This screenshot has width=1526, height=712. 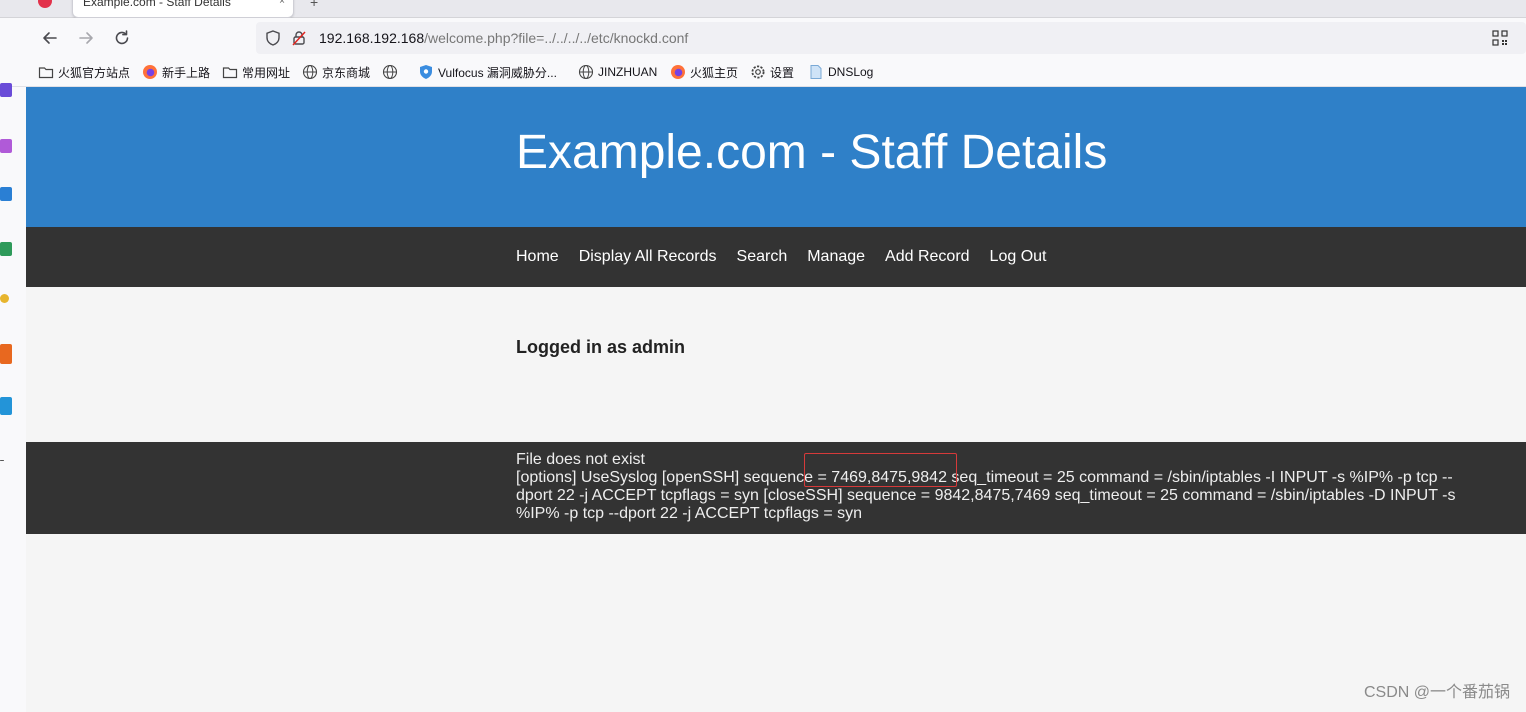 What do you see at coordinates (45, 4) in the screenshot?
I see `firefox-menu-icon` at bounding box center [45, 4].